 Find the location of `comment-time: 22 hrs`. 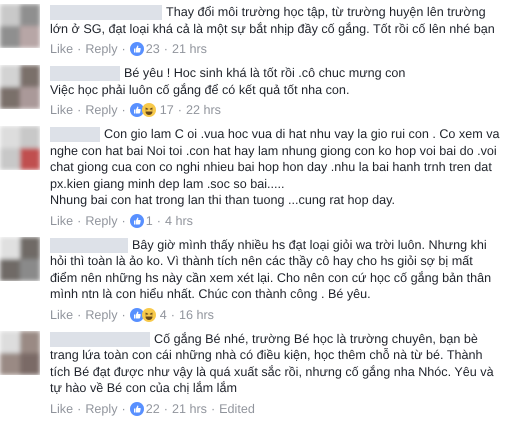

comment-time: 22 hrs is located at coordinates (203, 110).